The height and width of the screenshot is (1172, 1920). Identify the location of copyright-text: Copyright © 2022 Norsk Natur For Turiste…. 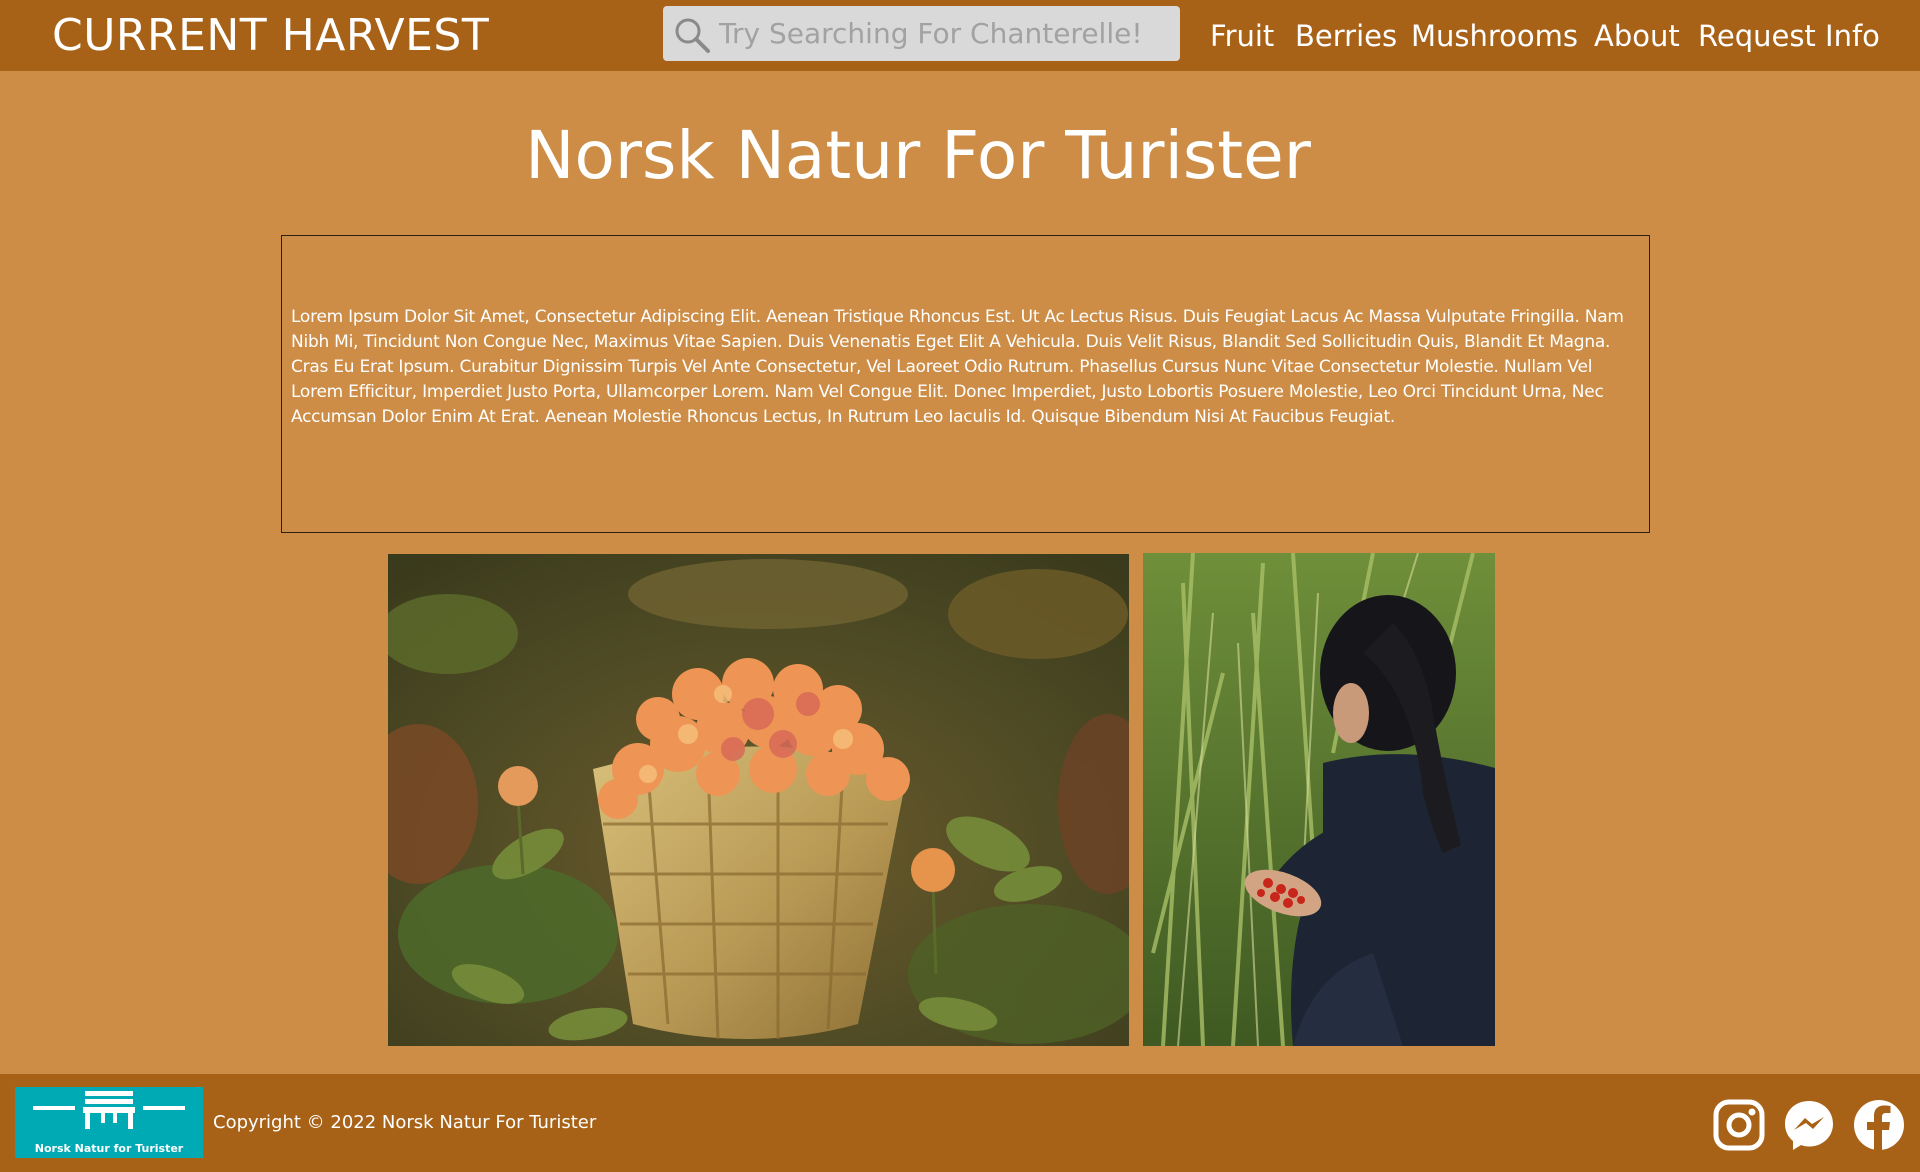
(405, 1122).